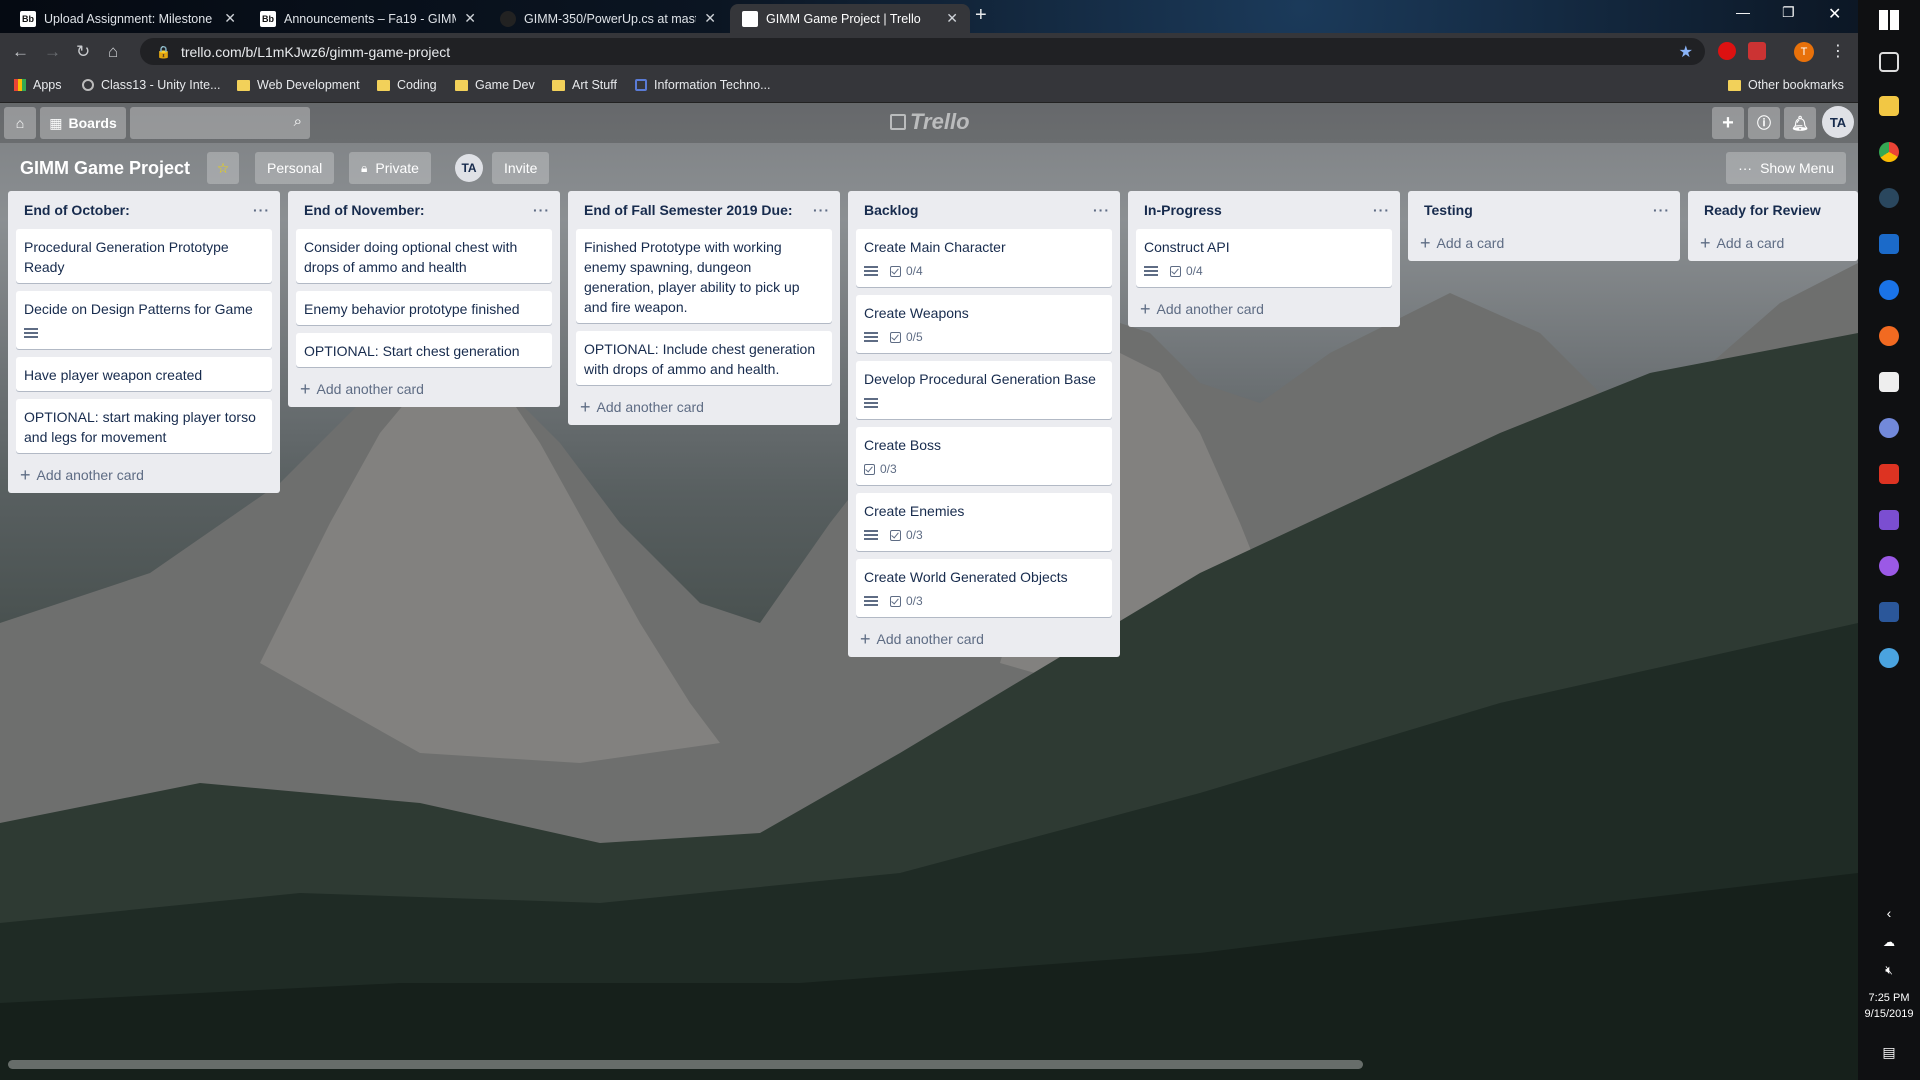  I want to click on bookmark-star-icon: ★, so click(1686, 52).